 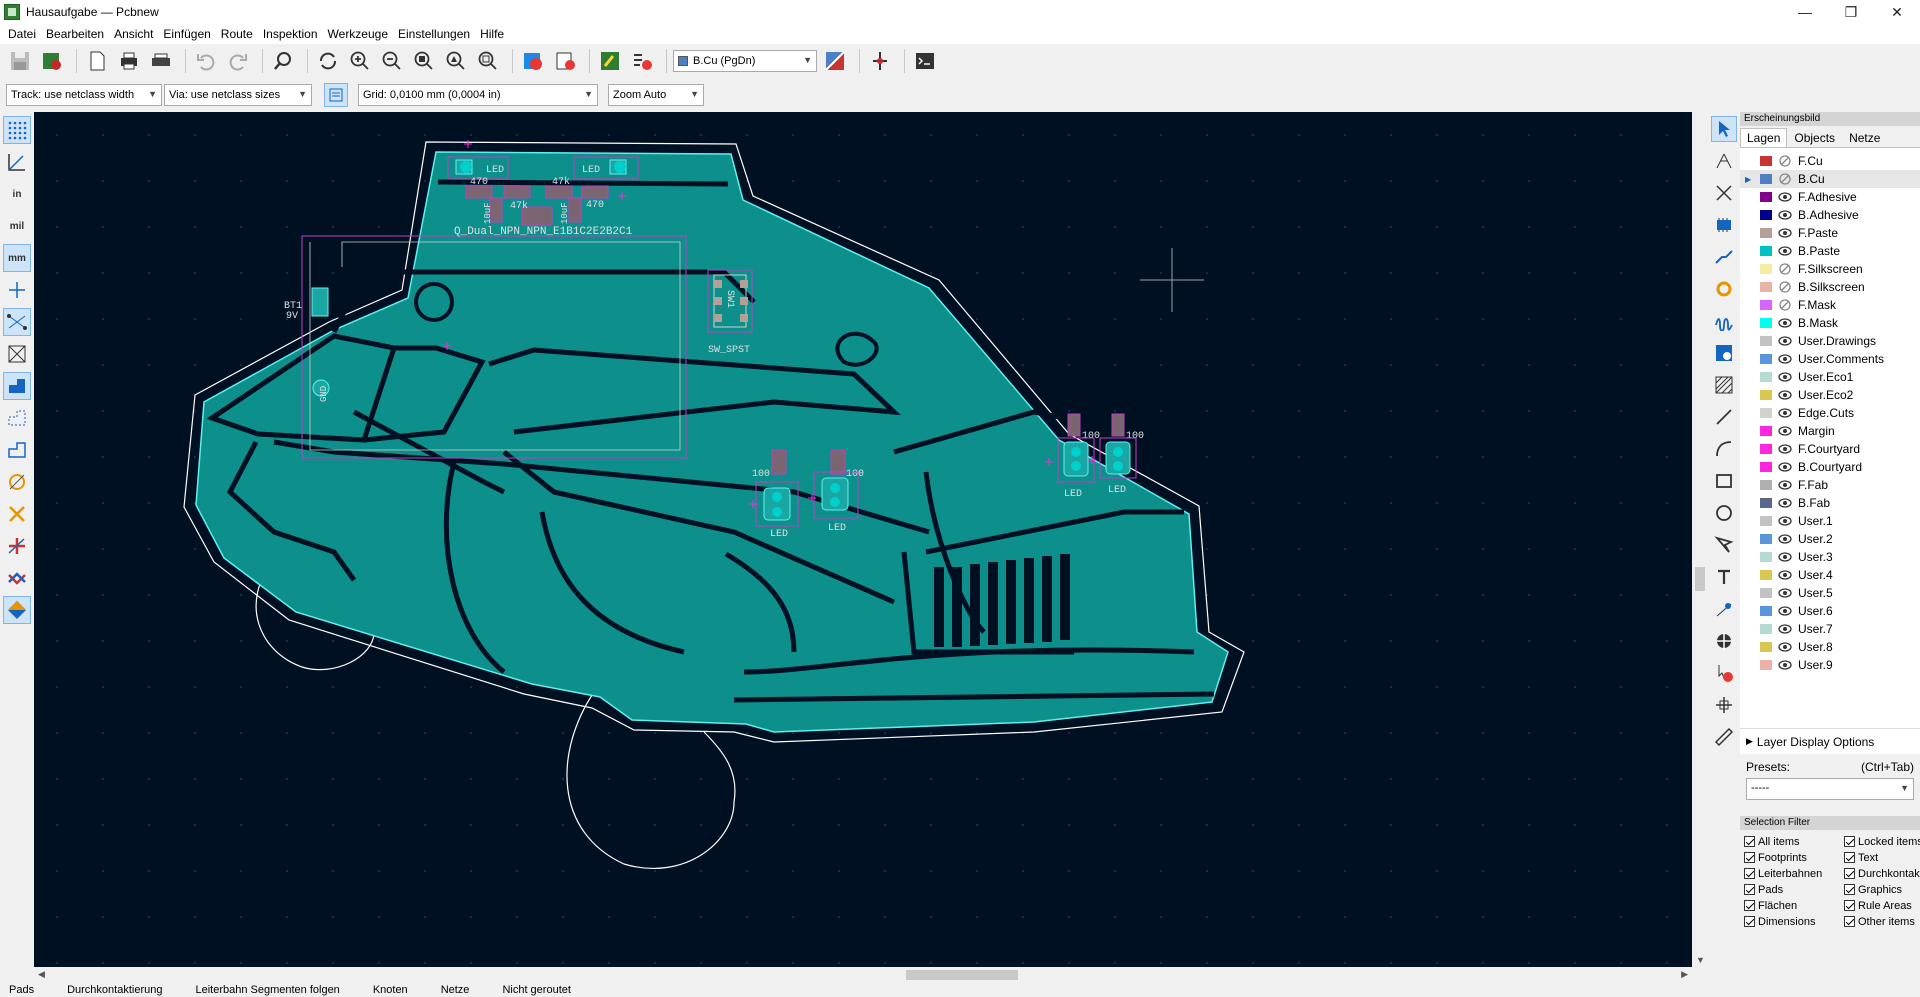 What do you see at coordinates (1897, 12) in the screenshot?
I see `close-button: ✕` at bounding box center [1897, 12].